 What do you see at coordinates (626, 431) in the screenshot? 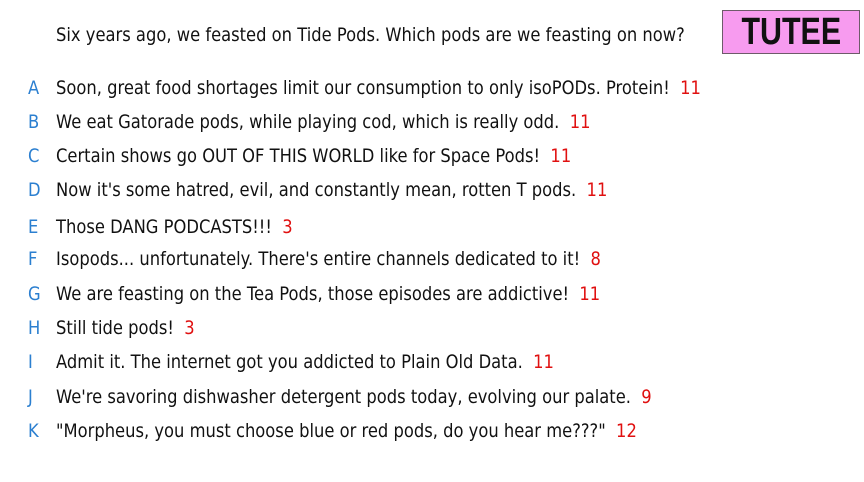
I see `option-count: 12` at bounding box center [626, 431].